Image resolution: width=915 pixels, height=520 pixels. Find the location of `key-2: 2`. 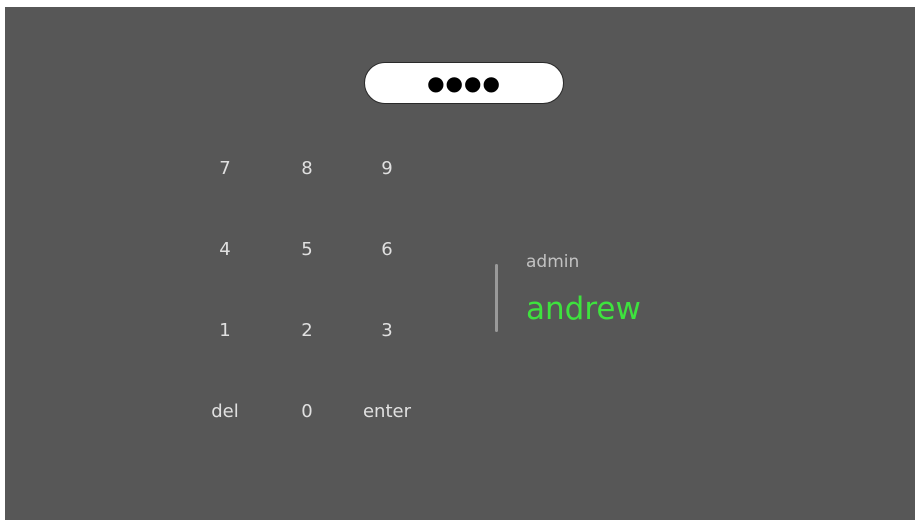

key-2: 2 is located at coordinates (307, 331).